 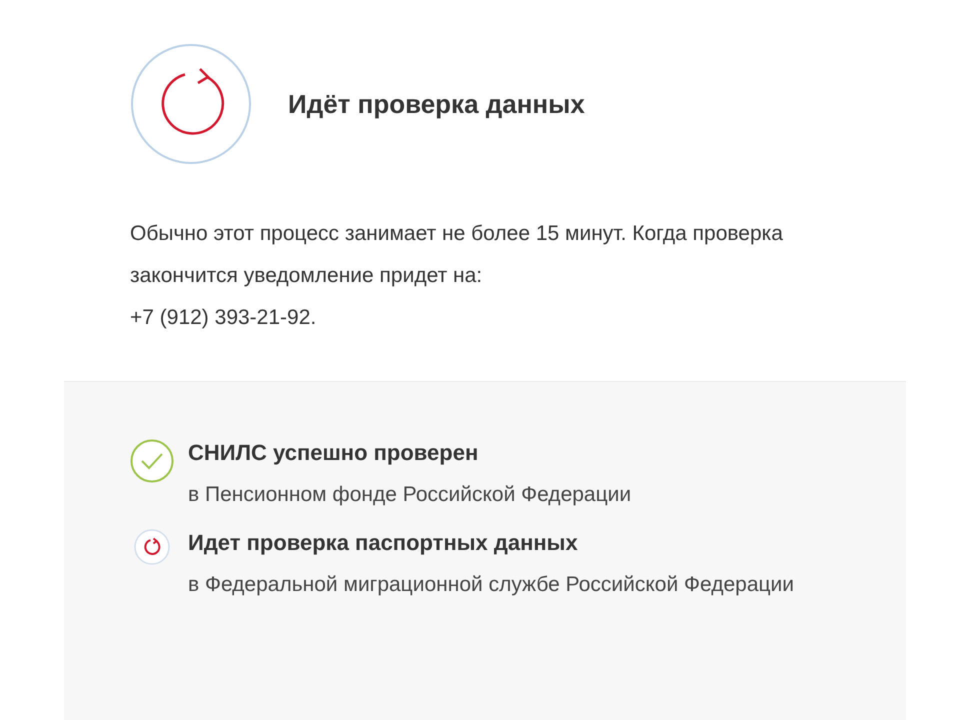 I want to click on check-detail: в Федеральной миграционной службе Российской Федерации, so click(x=491, y=585).